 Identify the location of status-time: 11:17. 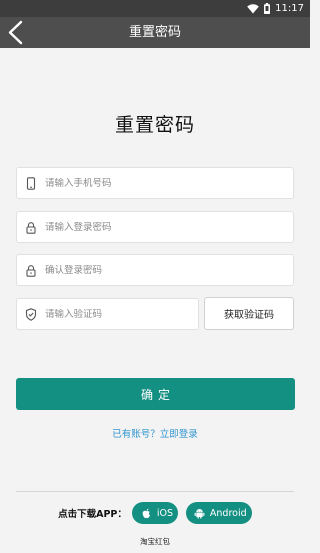
(289, 8).